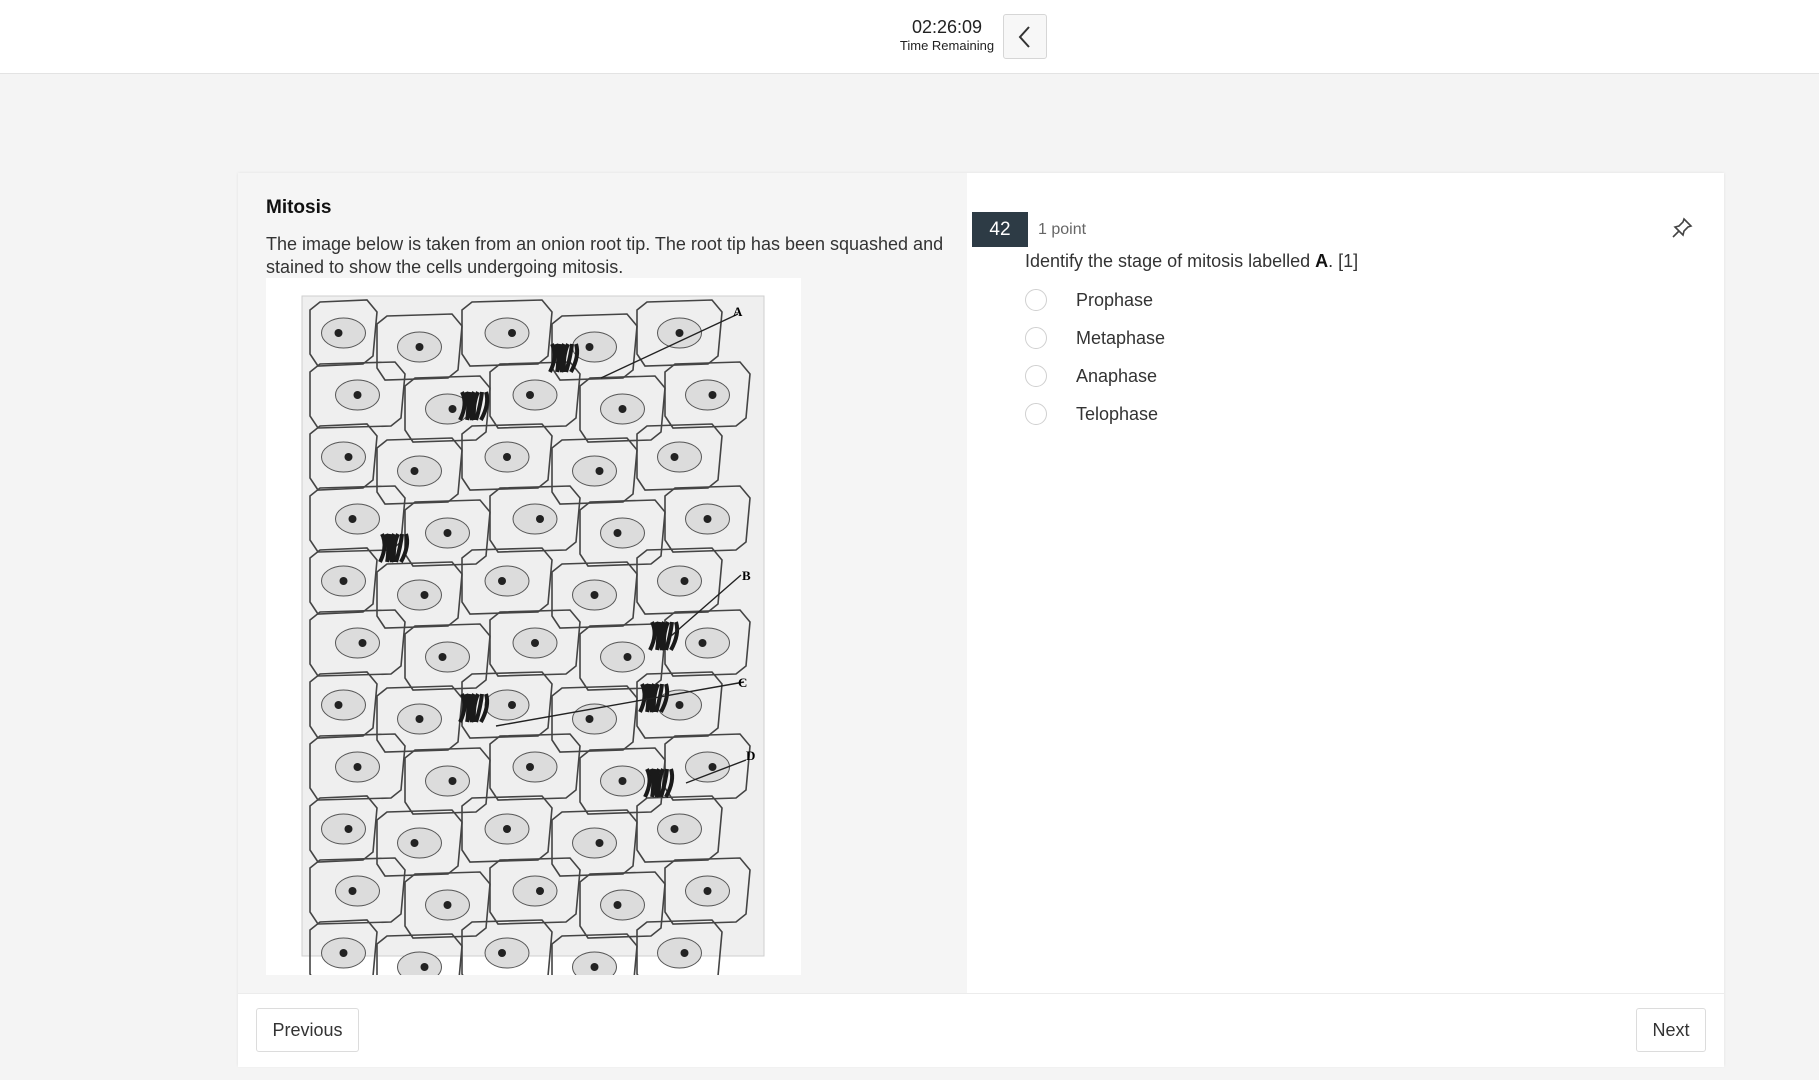 Image resolution: width=1819 pixels, height=1080 pixels. Describe the element at coordinates (750, 755) in the screenshot. I see `figure-label-d: D` at that location.